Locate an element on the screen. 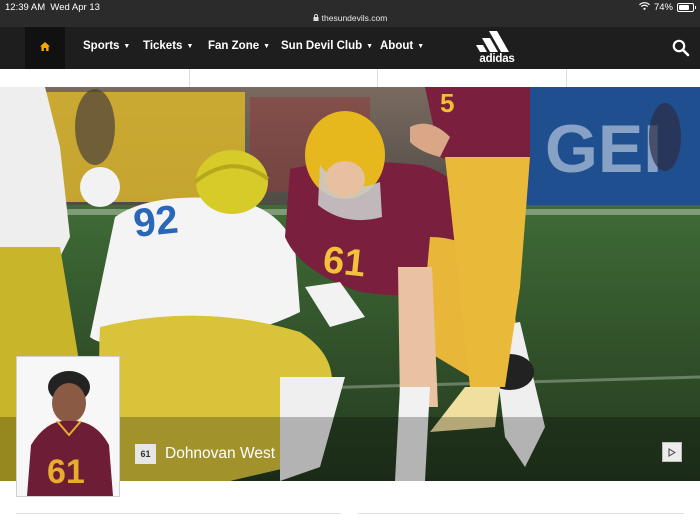  status-bar: 12:39 AM Wed Apr 13 thesundevils.com 74% is located at coordinates (350, 13).